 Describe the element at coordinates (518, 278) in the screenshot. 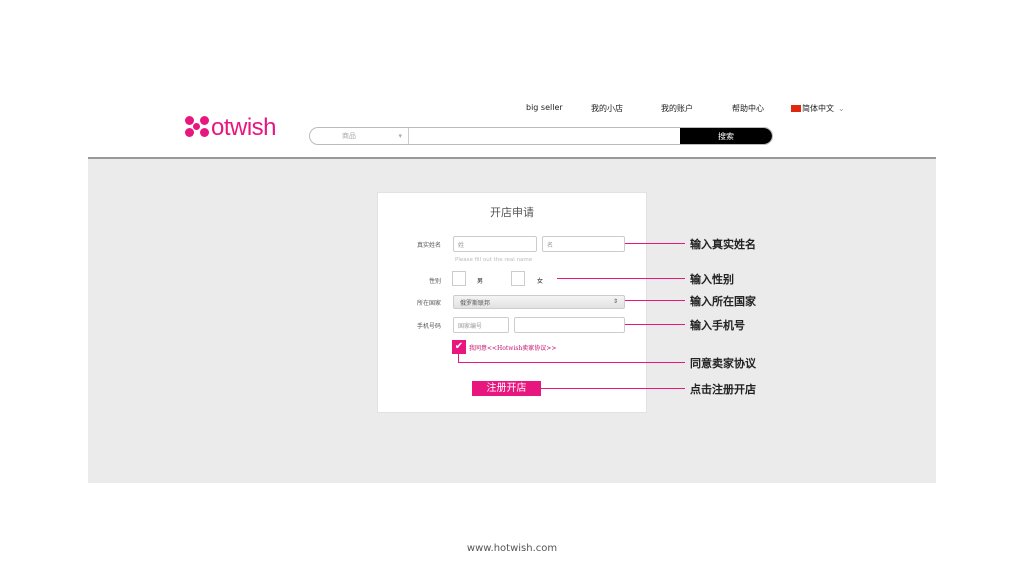

I see `female-checkbox` at that location.